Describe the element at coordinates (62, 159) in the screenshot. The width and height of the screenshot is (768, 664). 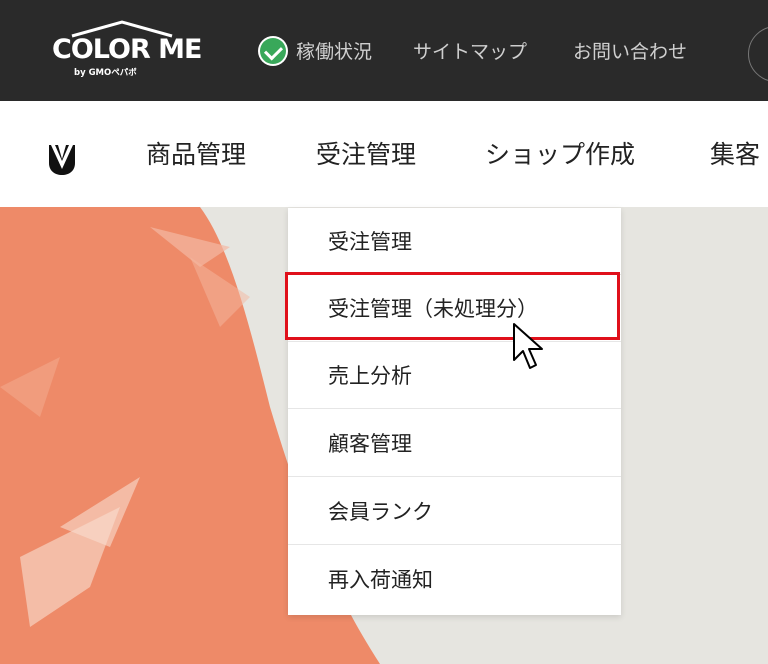
I see `brand-icon` at that location.